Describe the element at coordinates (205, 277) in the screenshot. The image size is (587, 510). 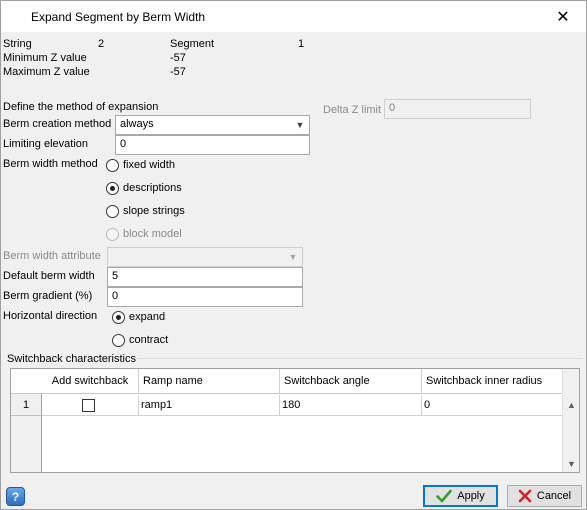
I see `default-berm-width-field: 5` at that location.